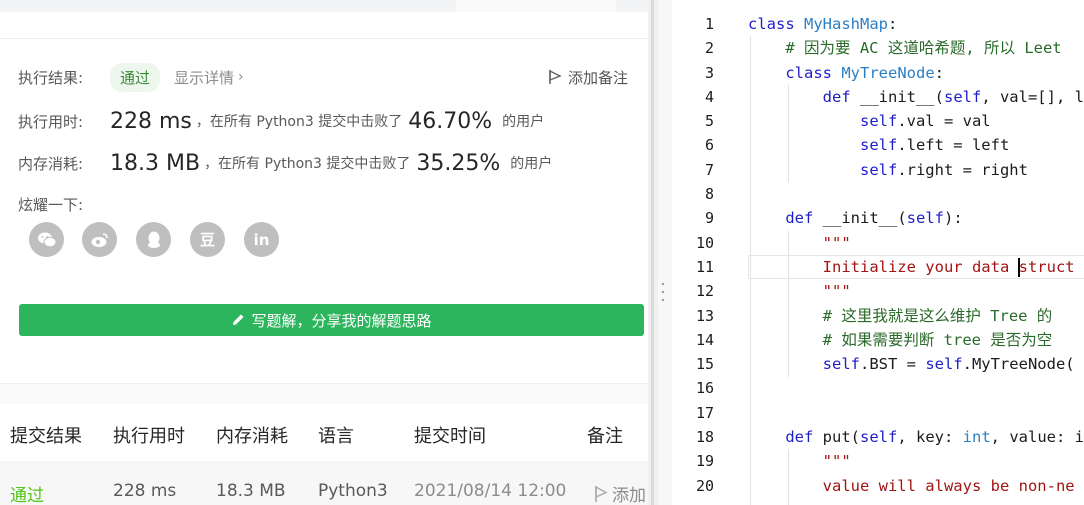  What do you see at coordinates (299, 122) in the screenshot?
I see `runtime-text: ，在所有 Python3 提交中击败了` at bounding box center [299, 122].